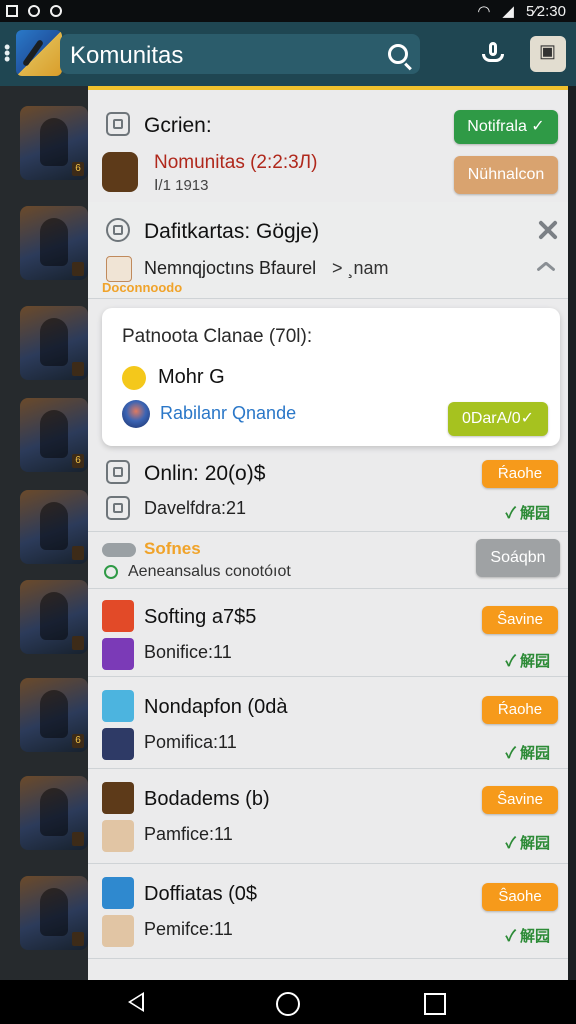 The width and height of the screenshot is (576, 1024). What do you see at coordinates (119, 269) in the screenshot?
I see `edit-icon` at bounding box center [119, 269].